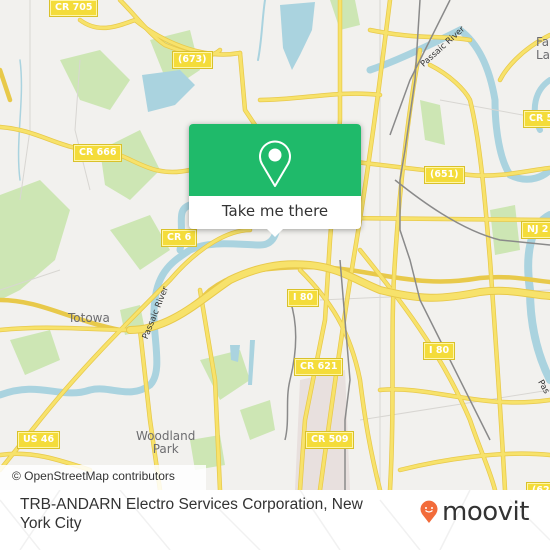  What do you see at coordinates (89, 318) in the screenshot?
I see `place-label-totowa: Totowa` at bounding box center [89, 318].